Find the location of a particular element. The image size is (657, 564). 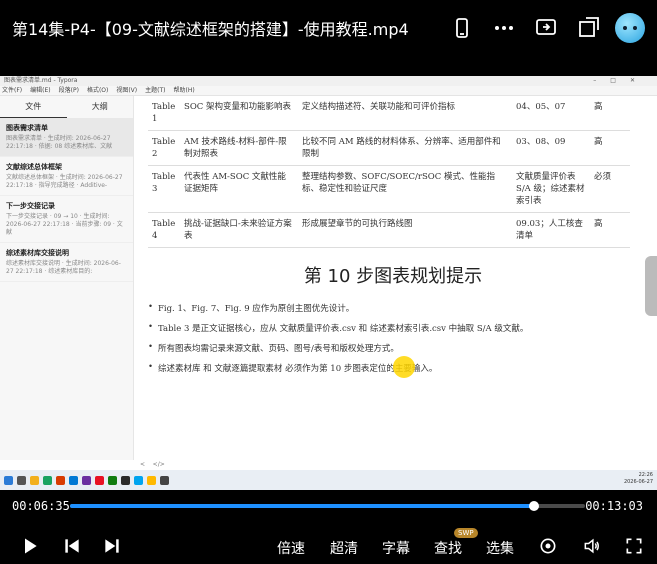

table-cell-refs: 03、08、09 is located at coordinates (551, 148).